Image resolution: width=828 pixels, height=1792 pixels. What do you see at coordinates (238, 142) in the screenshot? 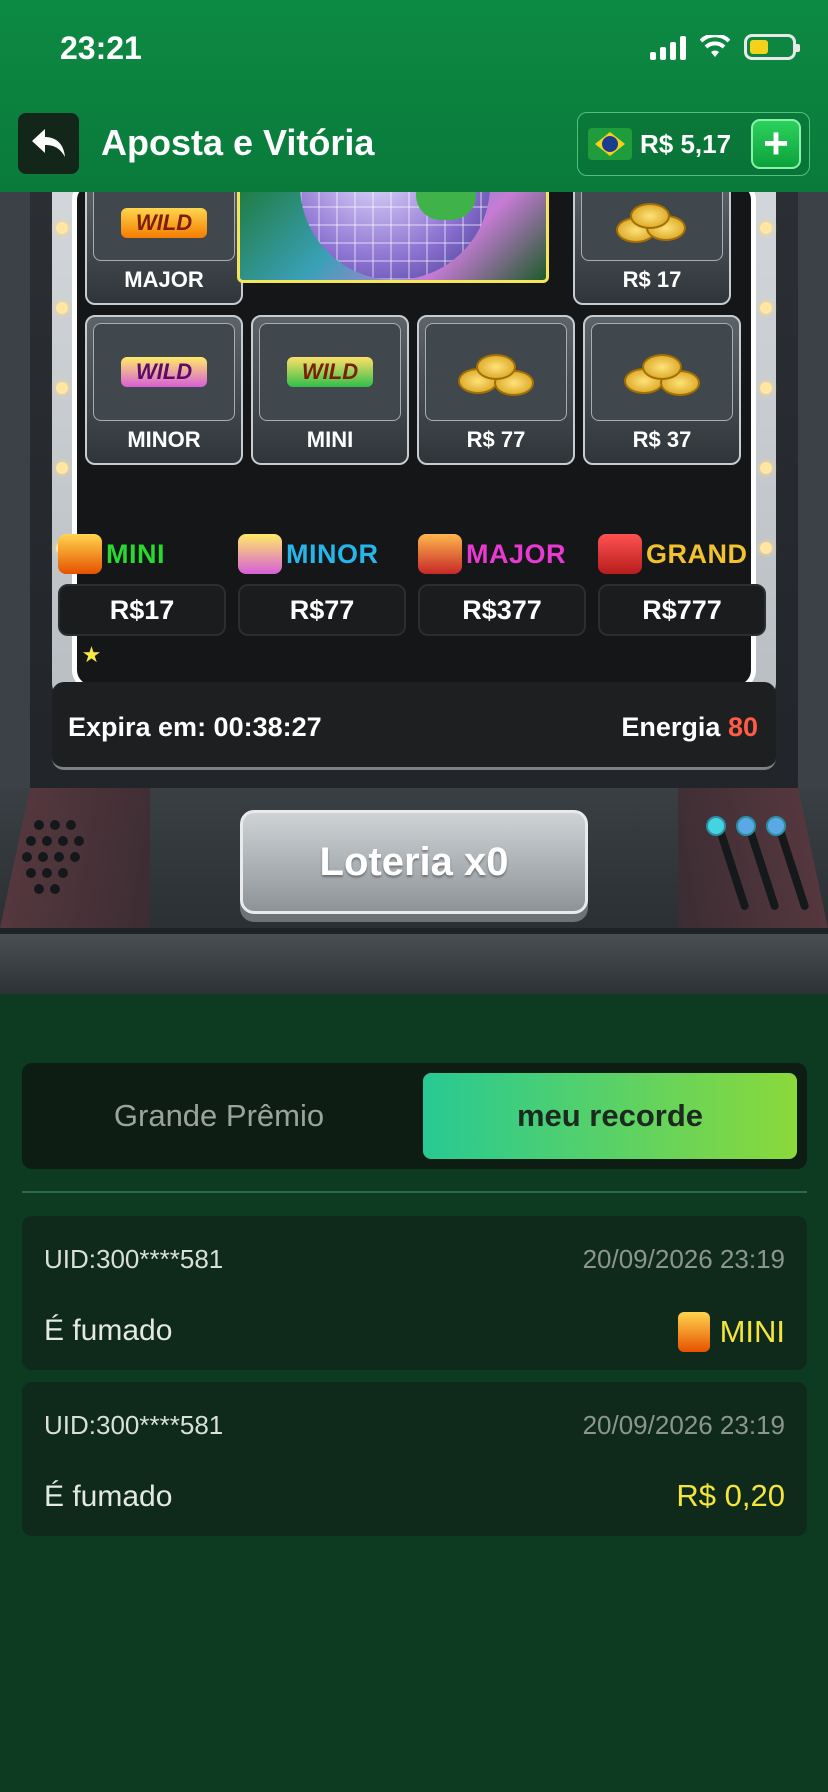
I see `page-title: Aposta e Vitória` at bounding box center [238, 142].